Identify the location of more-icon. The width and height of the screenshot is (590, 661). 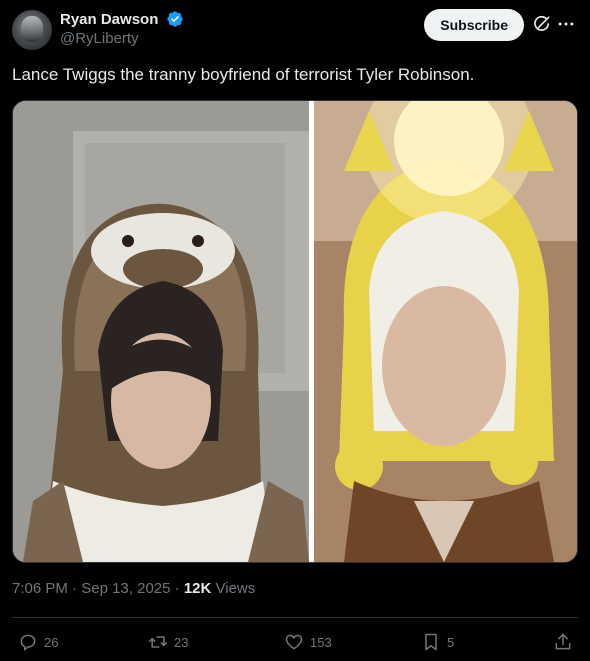
(566, 24).